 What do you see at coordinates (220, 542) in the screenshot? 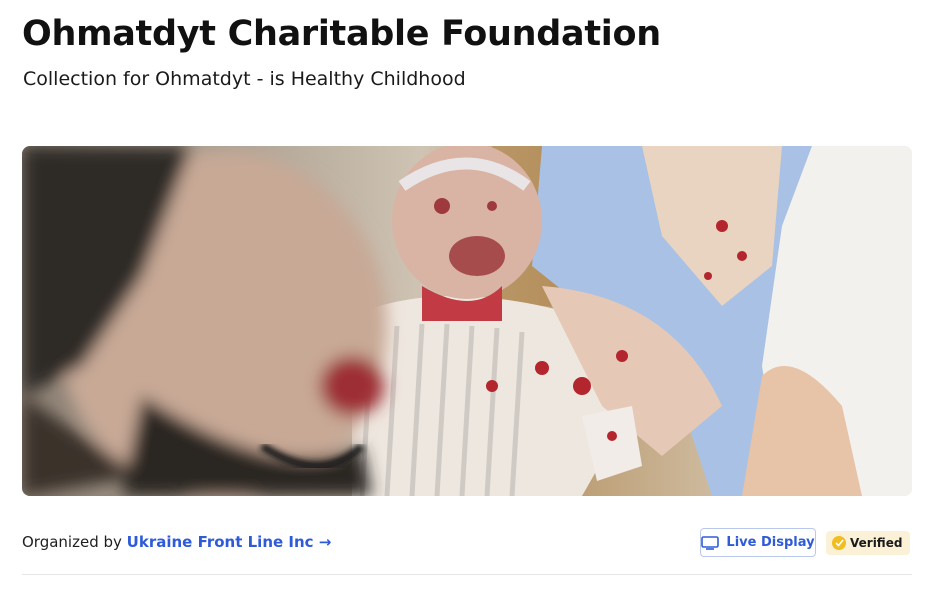
I see `organizer-name: Ukraine Front Line Inc` at bounding box center [220, 542].